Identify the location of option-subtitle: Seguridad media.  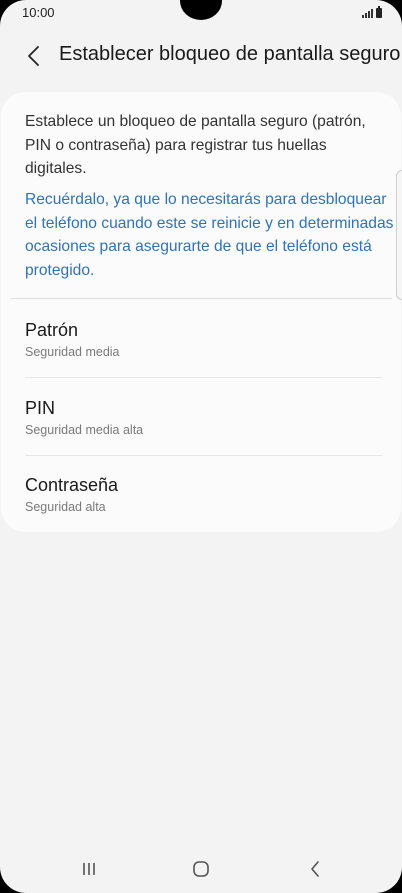
(72, 352).